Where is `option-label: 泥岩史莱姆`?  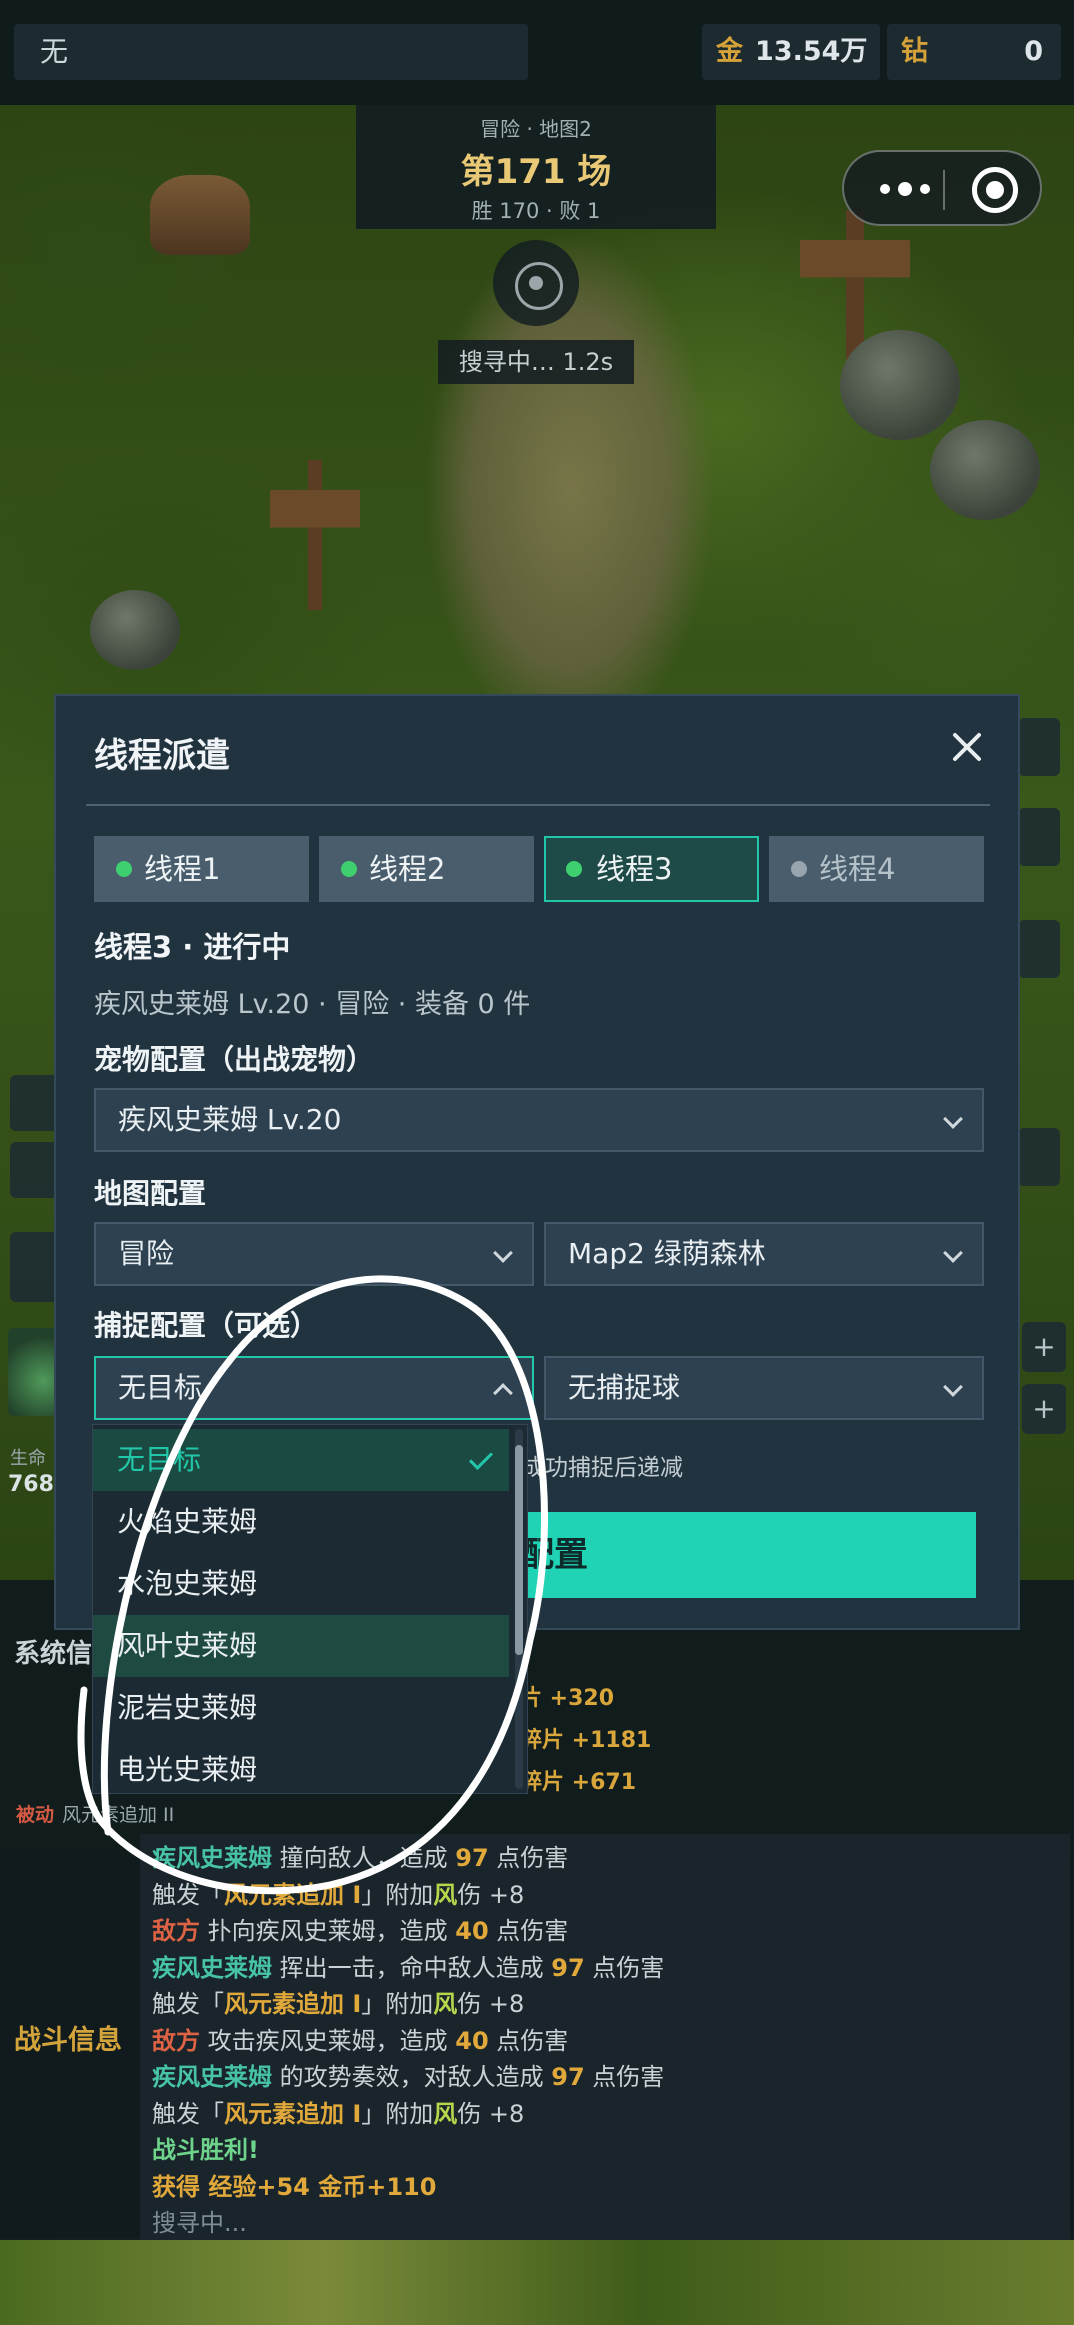 option-label: 泥岩史莱姆 is located at coordinates (187, 1707).